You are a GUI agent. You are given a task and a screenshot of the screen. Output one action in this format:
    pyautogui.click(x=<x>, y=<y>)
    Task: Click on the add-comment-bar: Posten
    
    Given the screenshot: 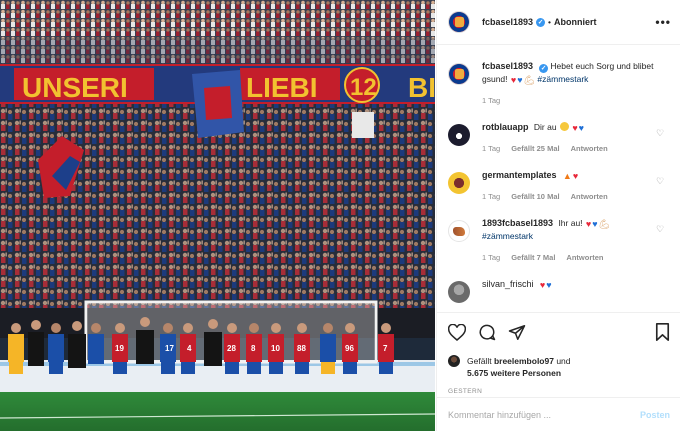 What is the action you would take?
    pyautogui.click(x=558, y=414)
    